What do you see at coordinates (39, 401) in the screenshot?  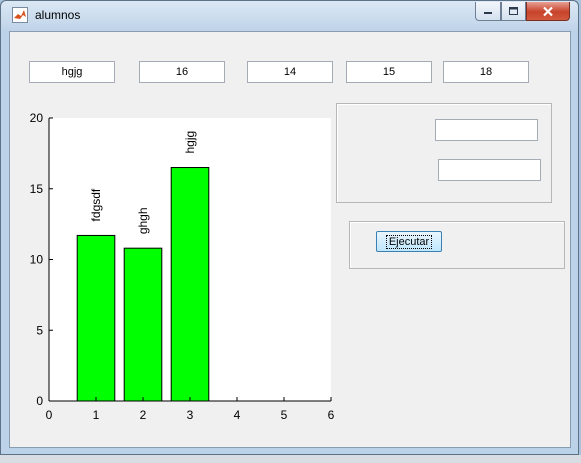 I see `y-tick-label: 0` at bounding box center [39, 401].